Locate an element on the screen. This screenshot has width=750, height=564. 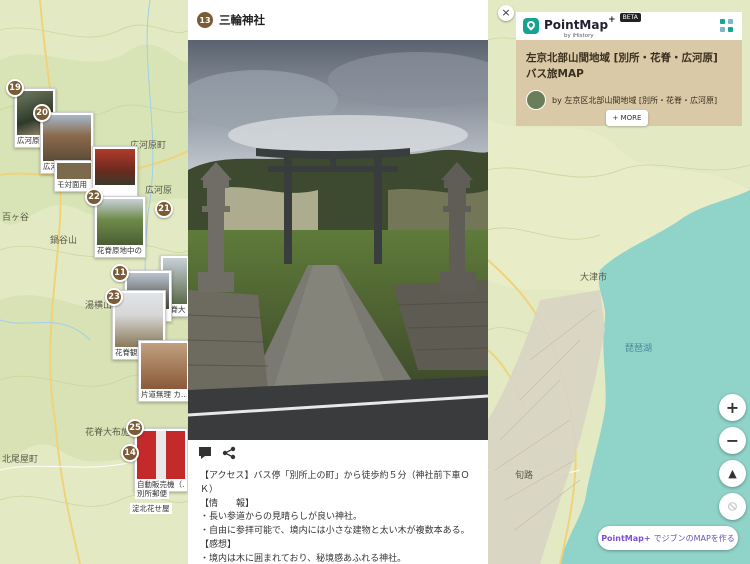
more-button: + MORE is located at coordinates (627, 118).